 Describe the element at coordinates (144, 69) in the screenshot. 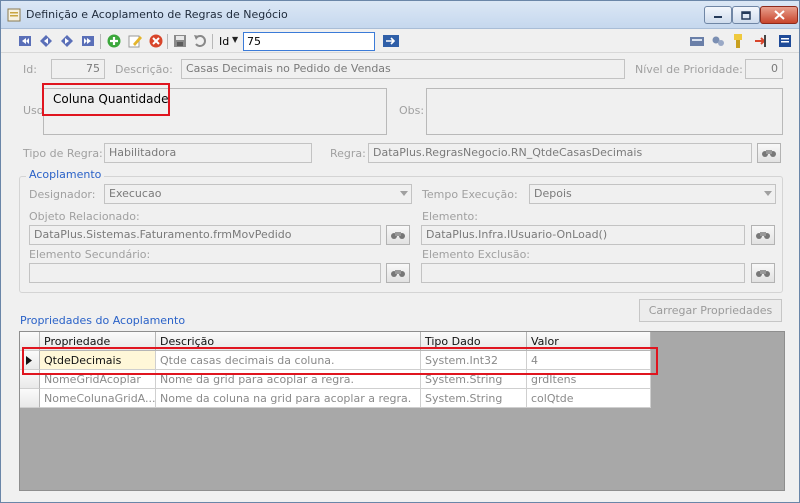

I see `description-label: Descrição:` at that location.